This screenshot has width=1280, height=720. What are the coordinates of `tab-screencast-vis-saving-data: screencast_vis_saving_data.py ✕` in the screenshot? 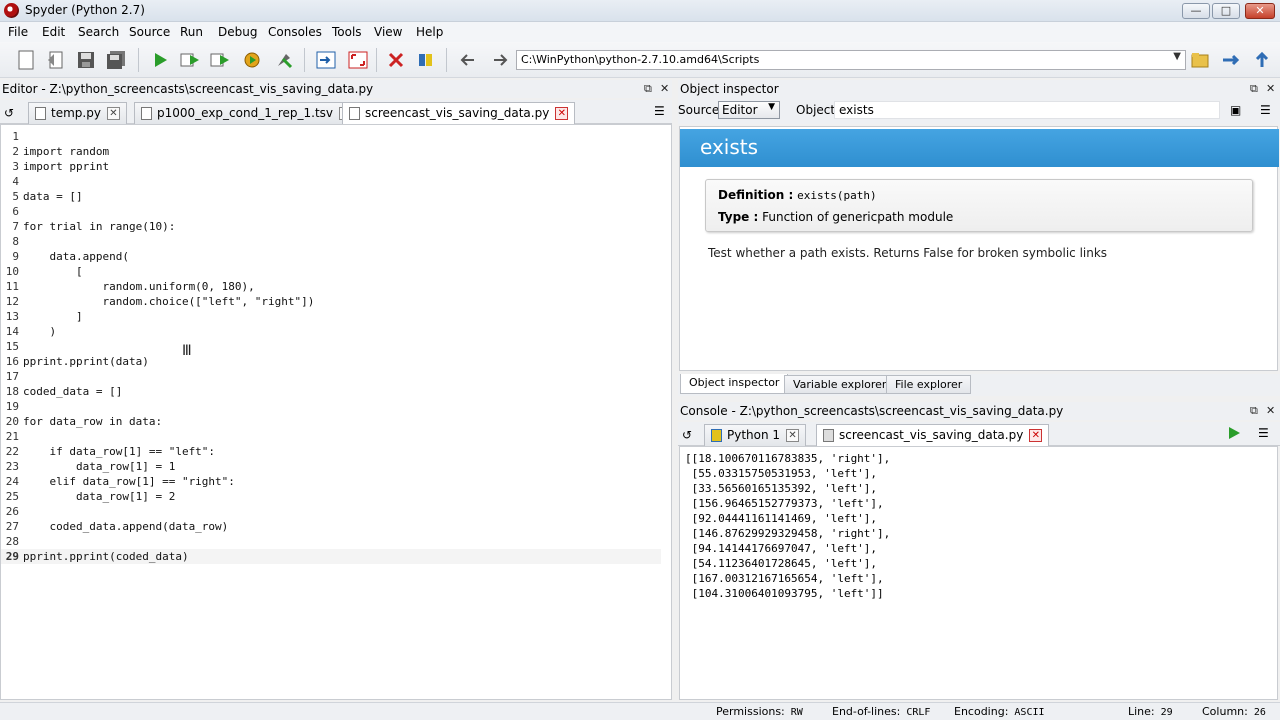 It's located at (459, 113).